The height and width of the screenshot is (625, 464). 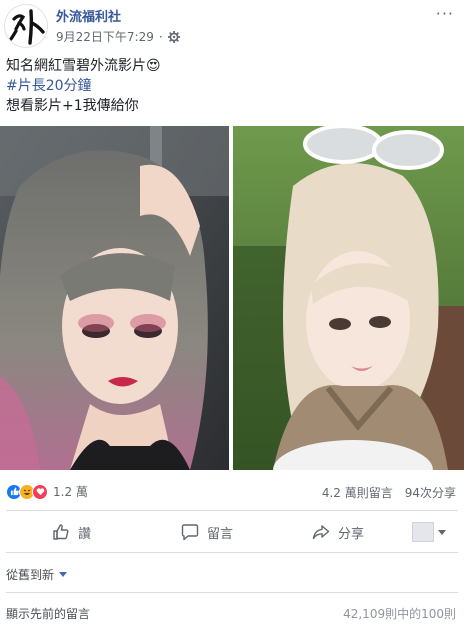 What do you see at coordinates (48, 613) in the screenshot?
I see `view-previous-comments-link: 顯示先前的留言` at bounding box center [48, 613].